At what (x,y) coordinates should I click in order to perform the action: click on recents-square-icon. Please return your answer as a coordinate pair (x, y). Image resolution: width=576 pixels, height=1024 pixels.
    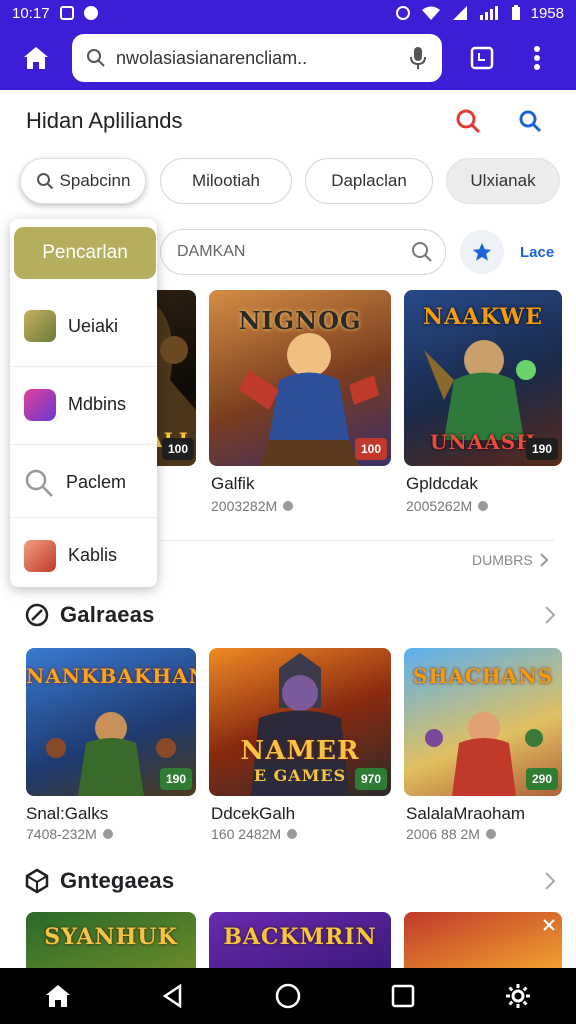
    Looking at the image, I should click on (403, 996).